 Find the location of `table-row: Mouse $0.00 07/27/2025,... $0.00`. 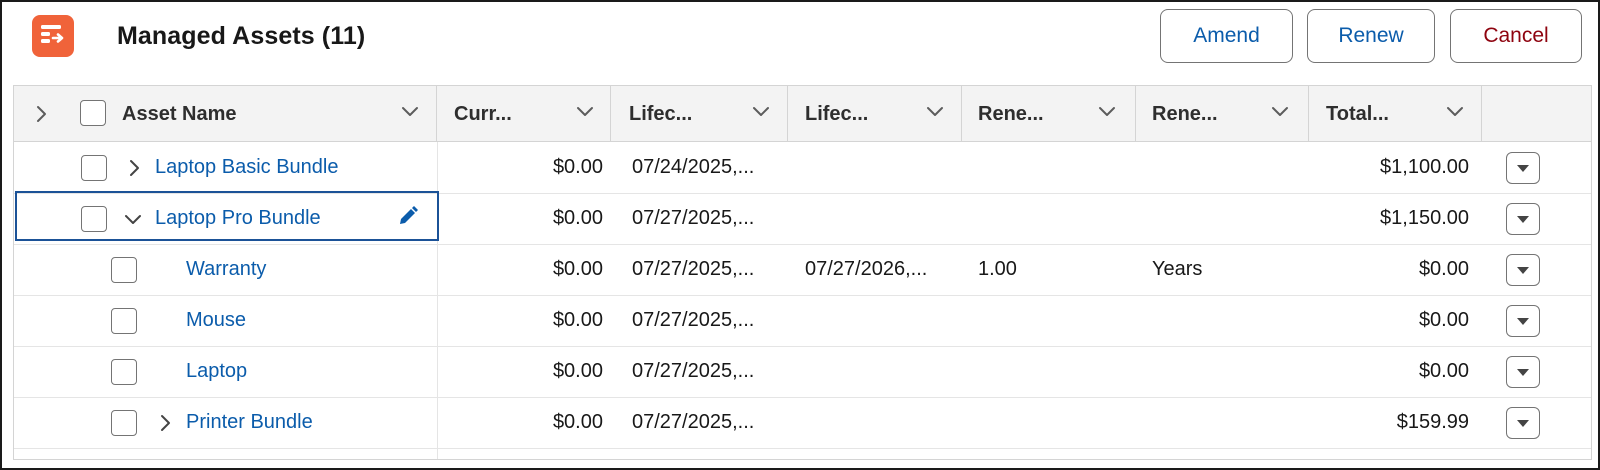

table-row: Mouse $0.00 07/27/2025,... $0.00 is located at coordinates (802, 321).